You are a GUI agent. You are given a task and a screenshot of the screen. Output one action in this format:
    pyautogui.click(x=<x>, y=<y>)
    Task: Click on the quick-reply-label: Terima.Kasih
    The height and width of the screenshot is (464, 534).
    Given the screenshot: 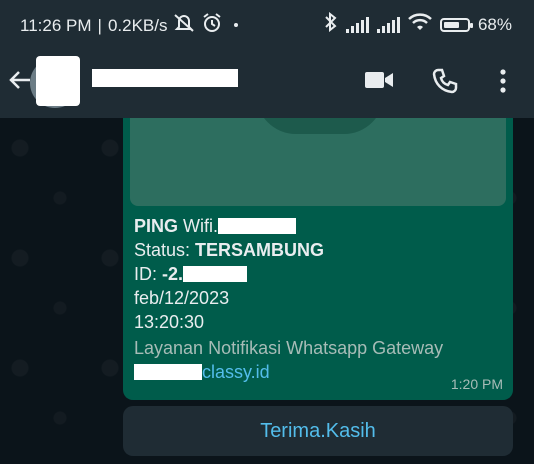 What is the action you would take?
    pyautogui.click(x=318, y=430)
    